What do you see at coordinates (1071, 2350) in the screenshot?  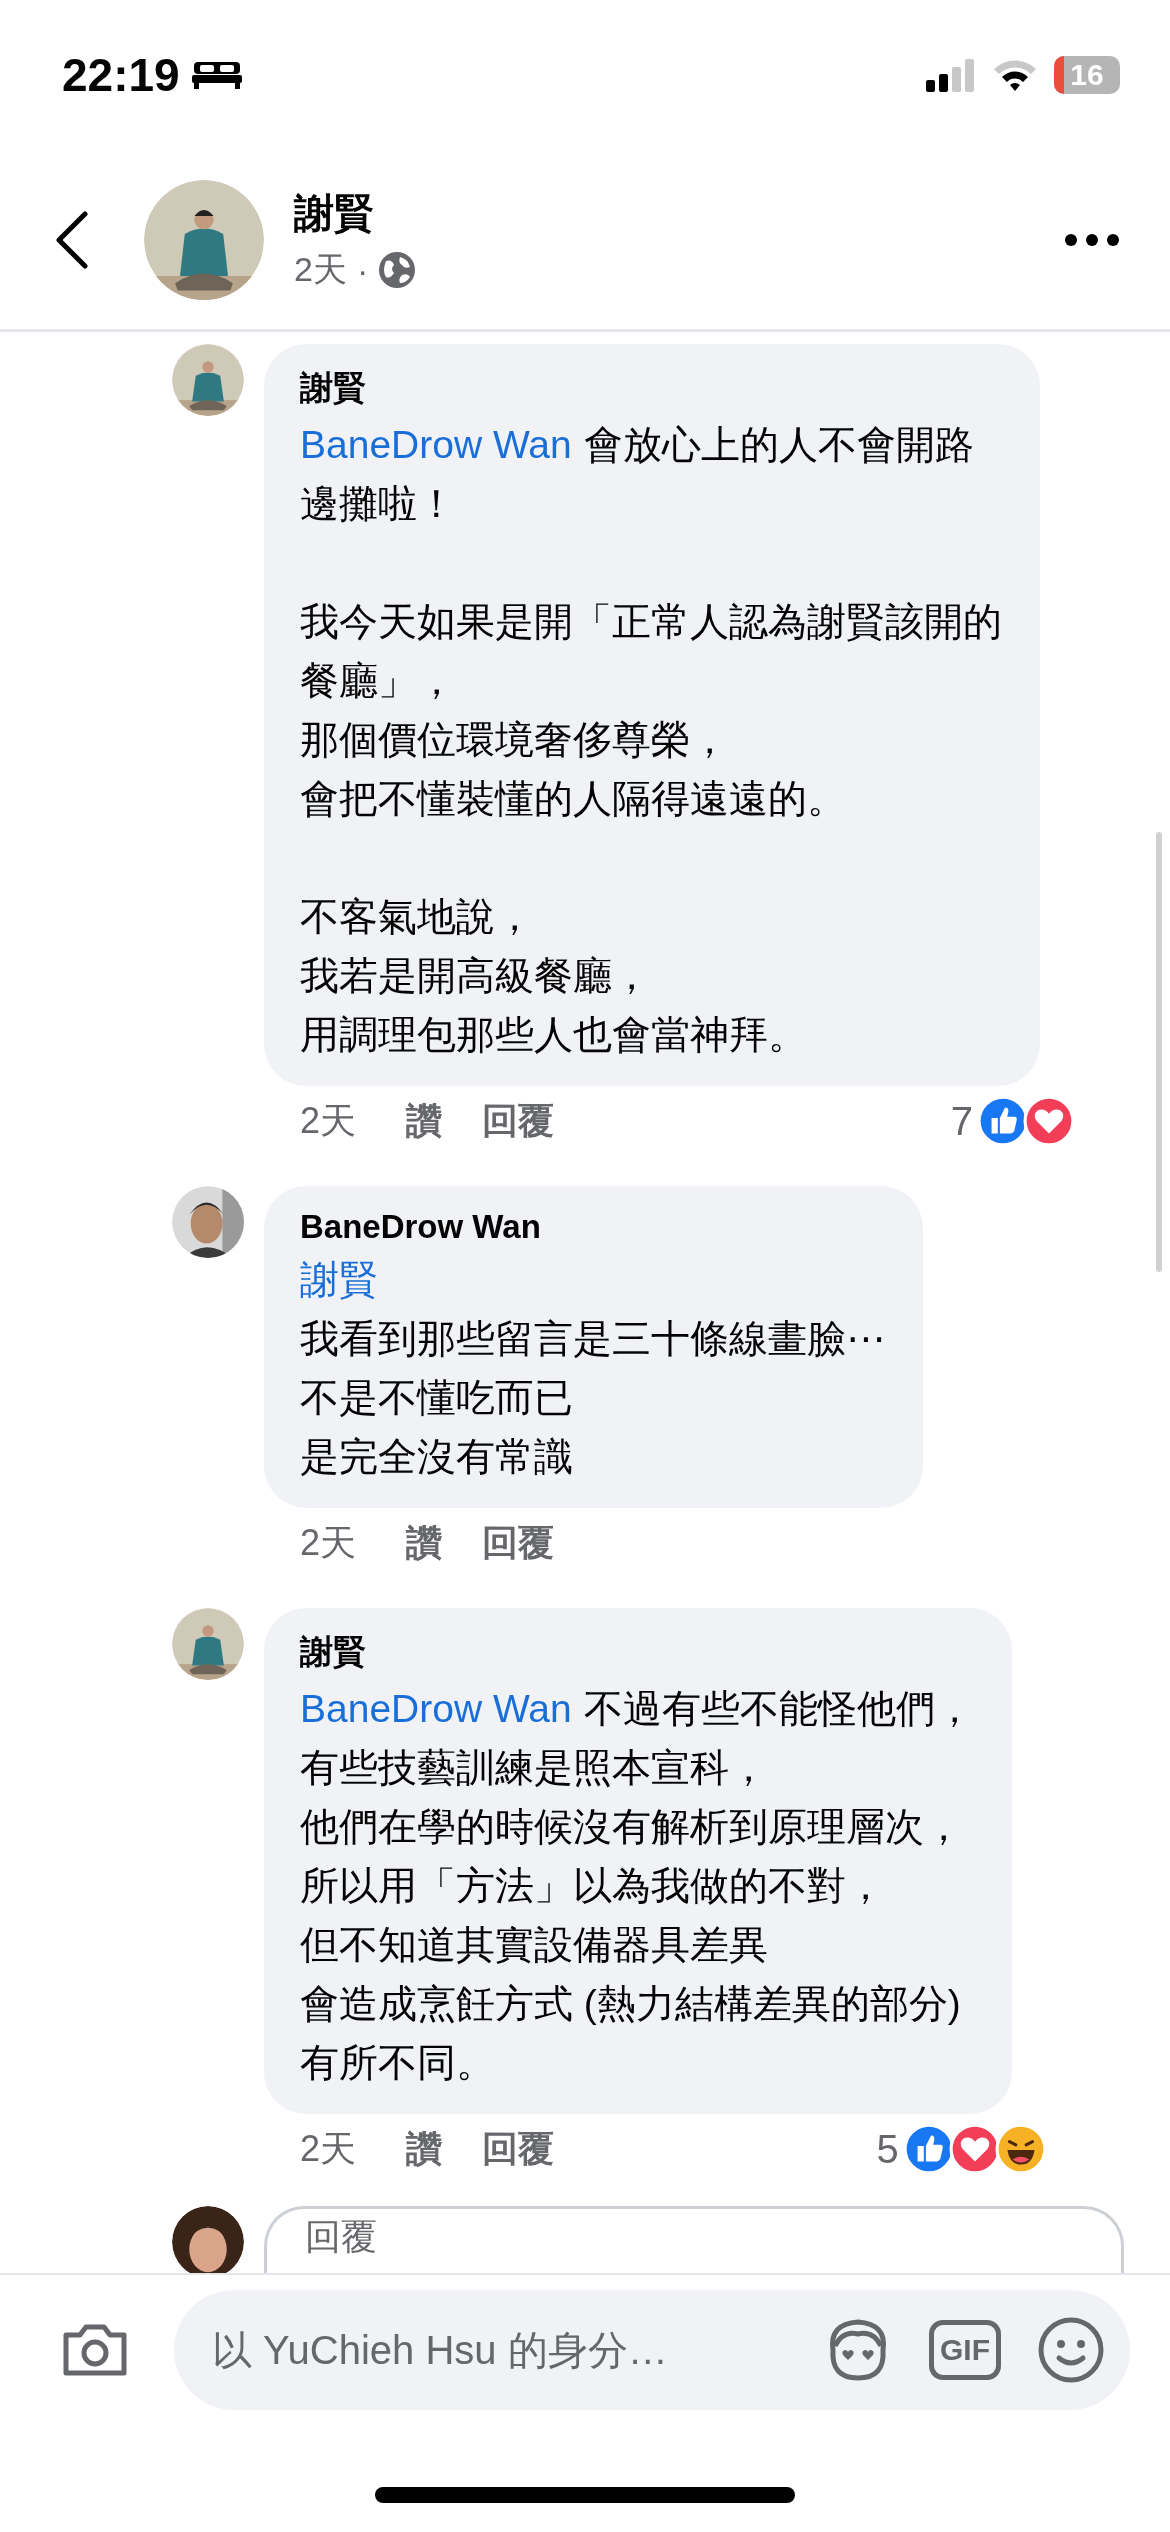 I see `emoji-icon` at bounding box center [1071, 2350].